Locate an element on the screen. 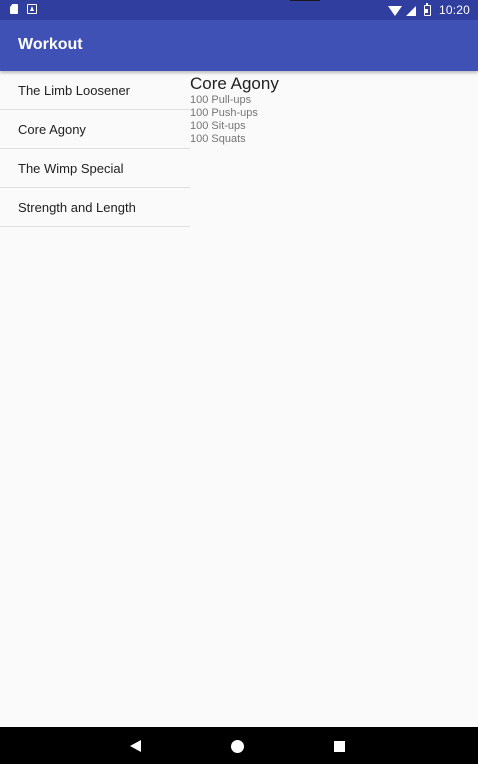  recents-icon is located at coordinates (339, 746).